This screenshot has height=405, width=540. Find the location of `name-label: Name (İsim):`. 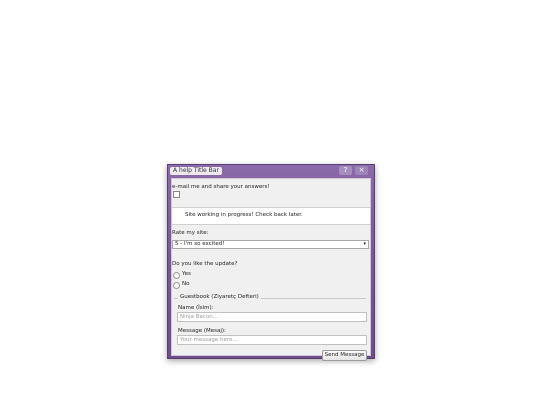

name-label: Name (İsim): is located at coordinates (196, 308).